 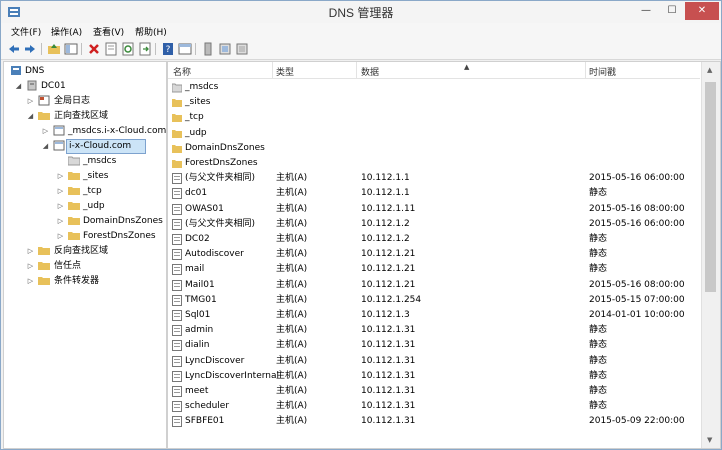 I want to click on help-icon: ?, so click(x=168, y=49).